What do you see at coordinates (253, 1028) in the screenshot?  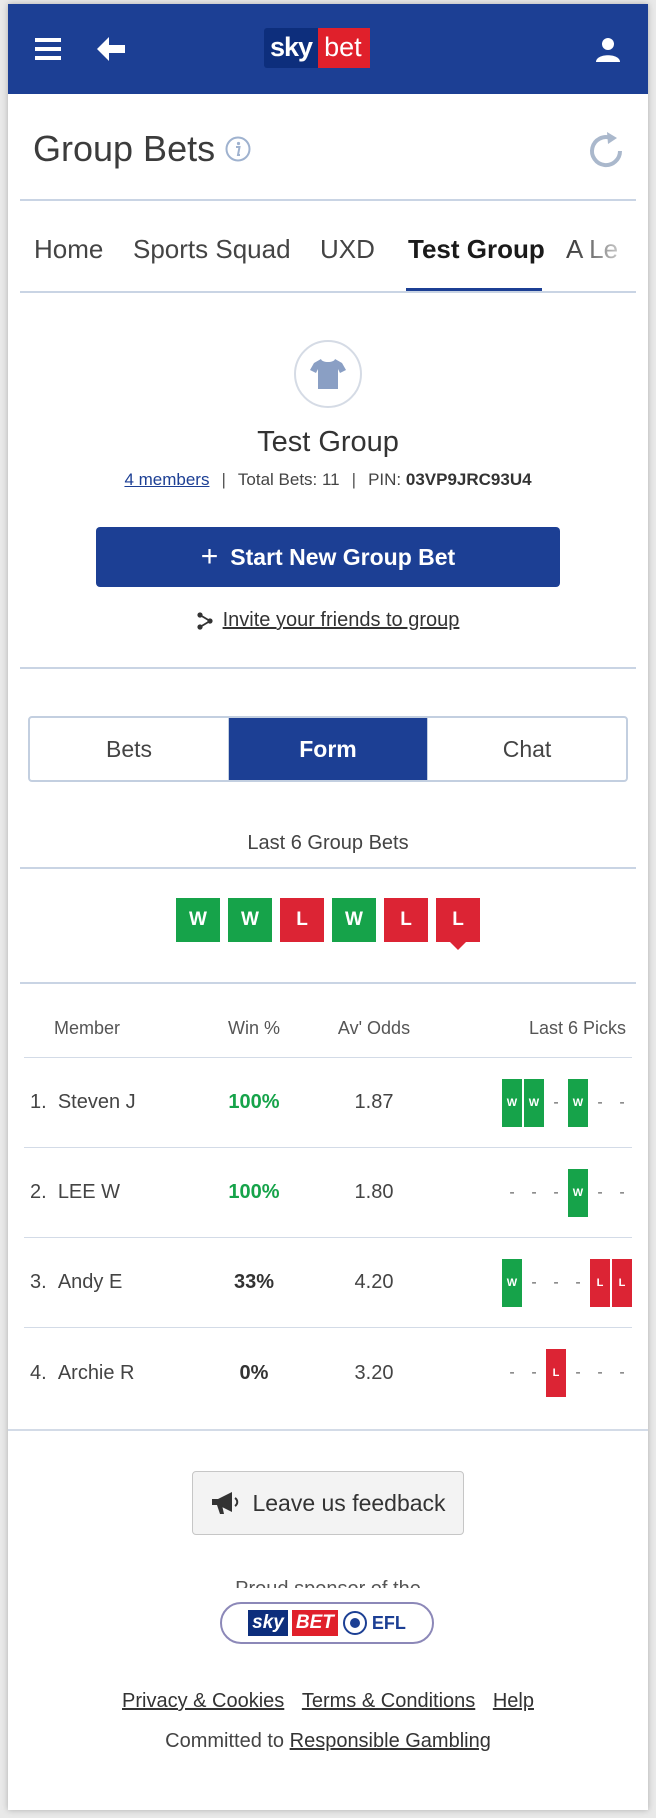 I see `col-win: Win %` at bounding box center [253, 1028].